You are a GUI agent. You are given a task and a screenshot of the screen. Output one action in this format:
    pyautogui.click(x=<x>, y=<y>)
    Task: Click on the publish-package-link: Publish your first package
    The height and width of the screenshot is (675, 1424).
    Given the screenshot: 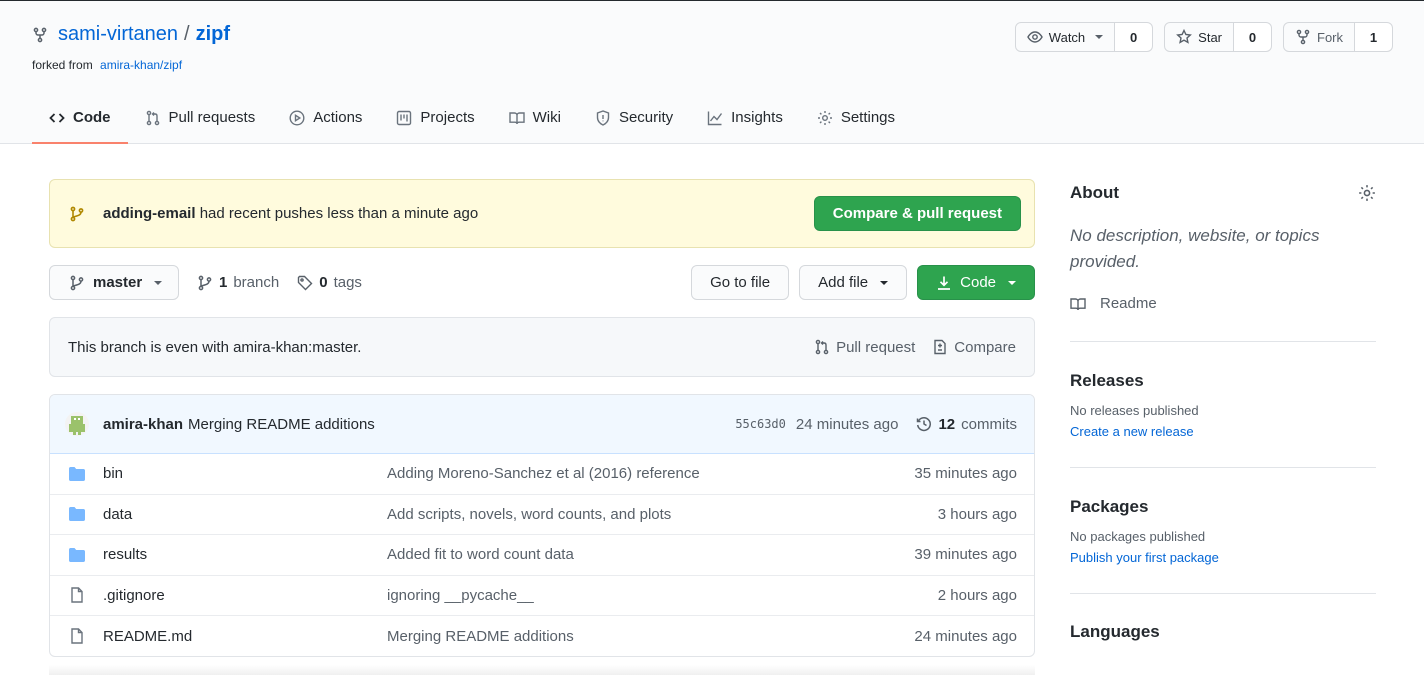 What is the action you would take?
    pyautogui.click(x=1223, y=557)
    